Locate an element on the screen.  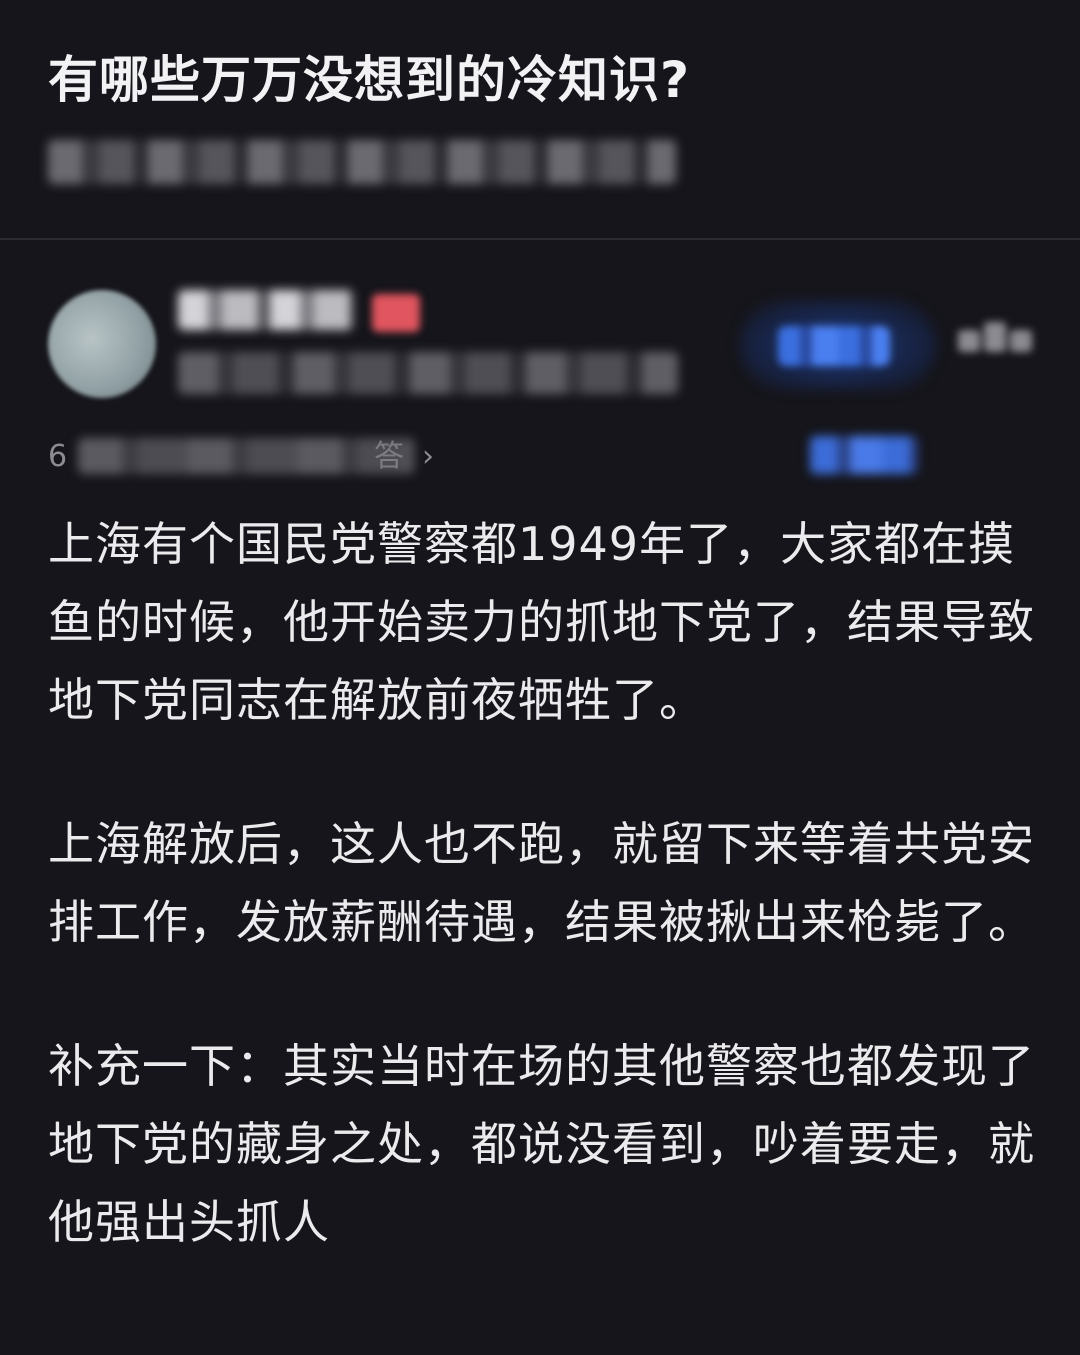
question-title: 有哪些万万没想到的冷知识? is located at coordinates (369, 80).